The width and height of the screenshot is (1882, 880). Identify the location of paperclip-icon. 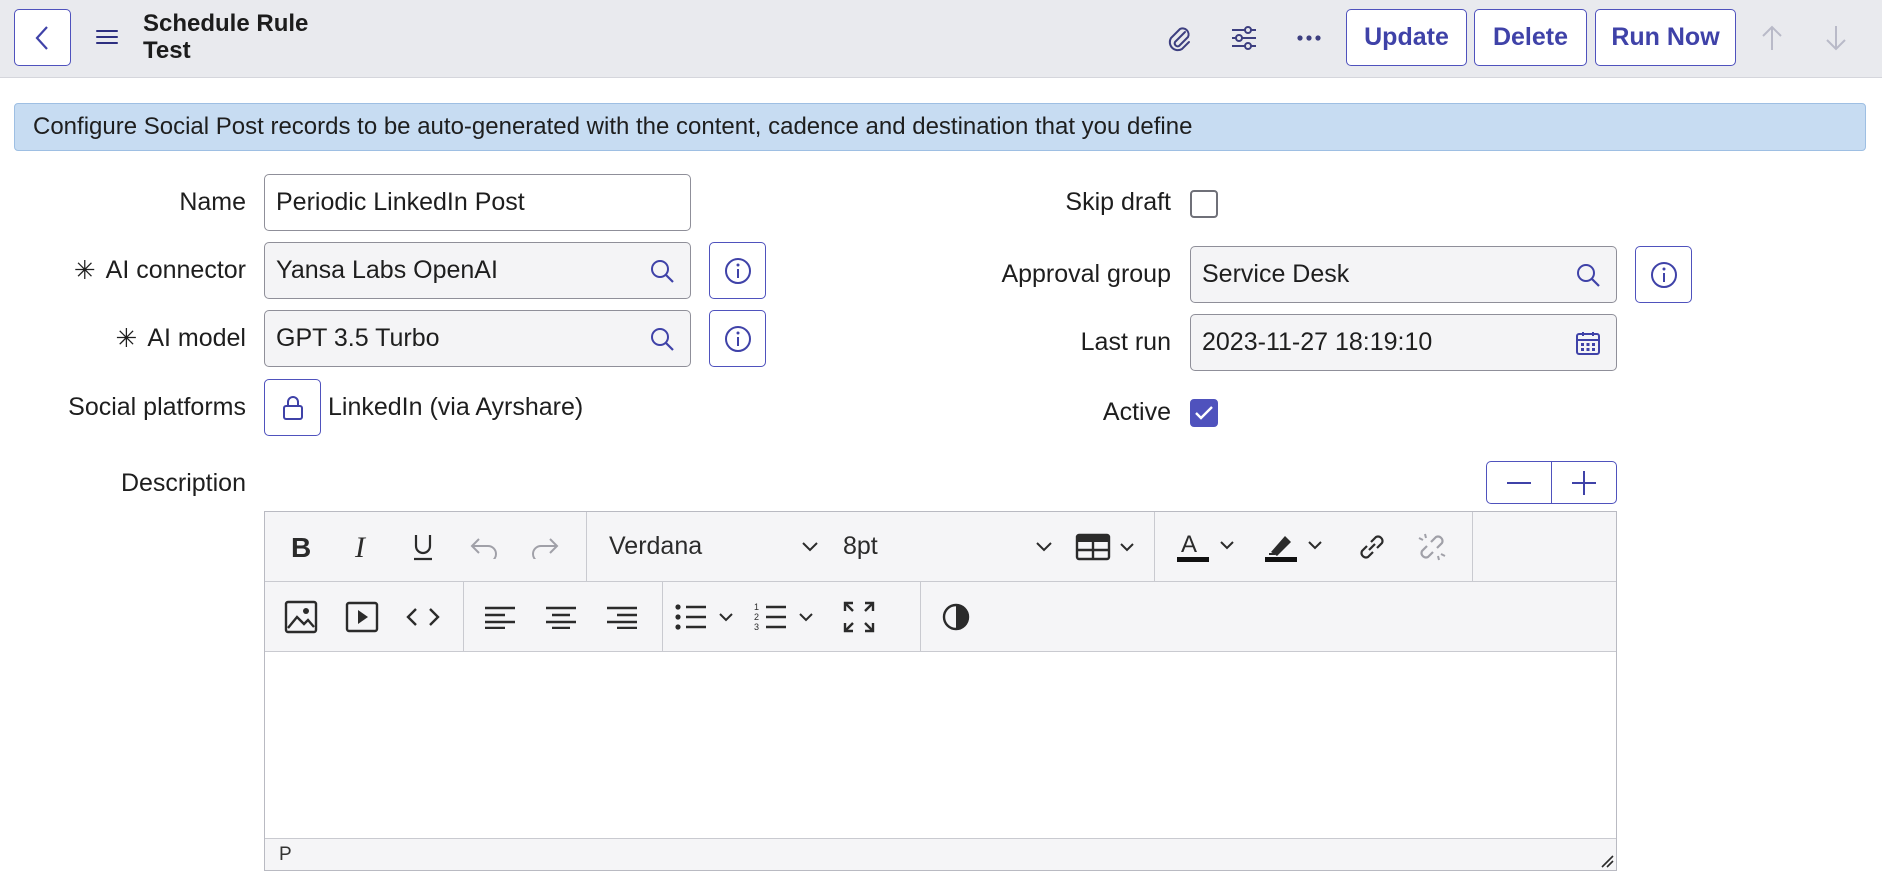
(1179, 38).